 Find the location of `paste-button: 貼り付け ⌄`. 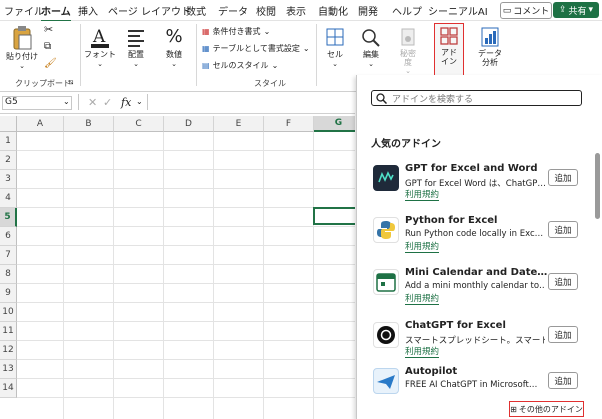

paste-button: 貼り付け ⌄ is located at coordinates (22, 47).